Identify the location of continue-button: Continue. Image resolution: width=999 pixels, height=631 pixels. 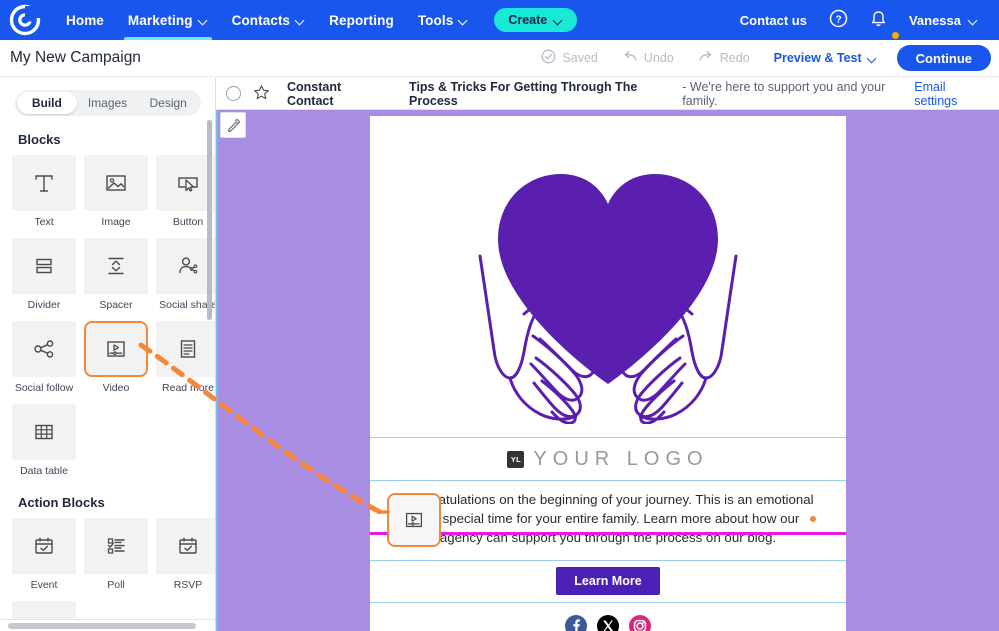
(943, 58).